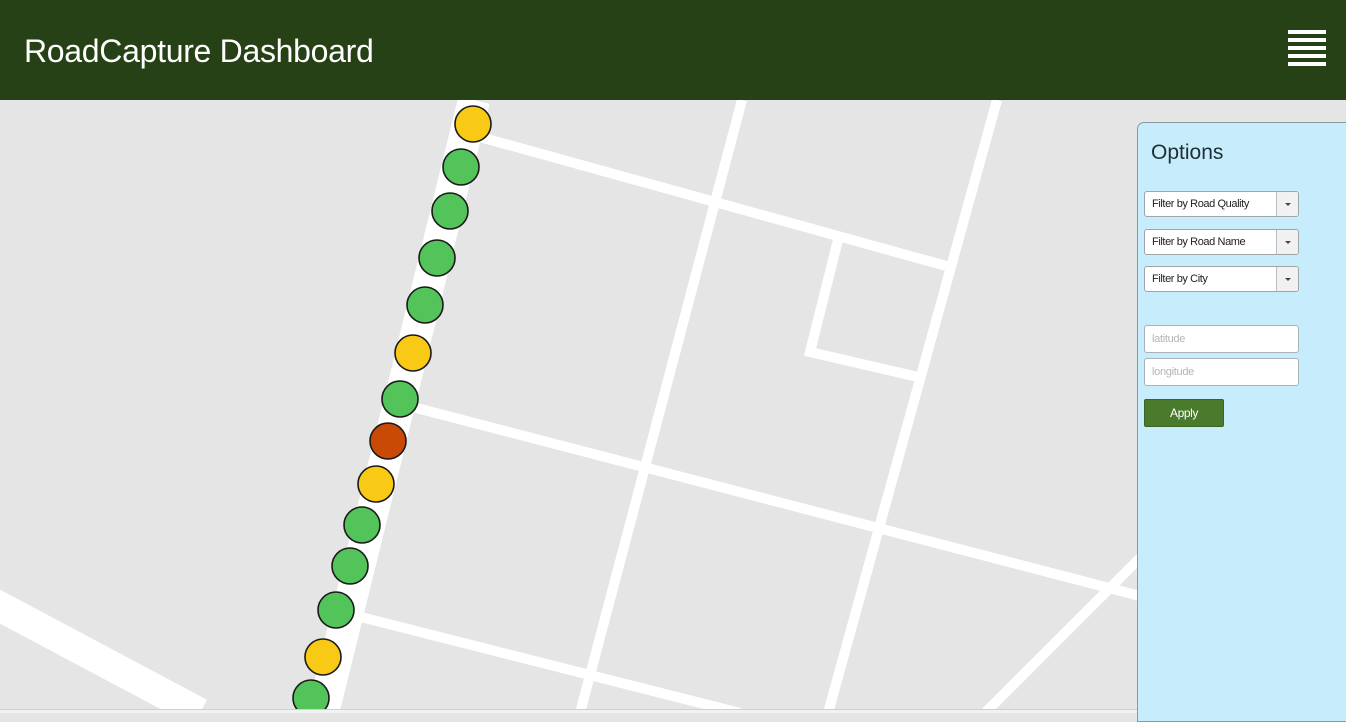  What do you see at coordinates (1221, 372) in the screenshot?
I see `longitude-input` at bounding box center [1221, 372].